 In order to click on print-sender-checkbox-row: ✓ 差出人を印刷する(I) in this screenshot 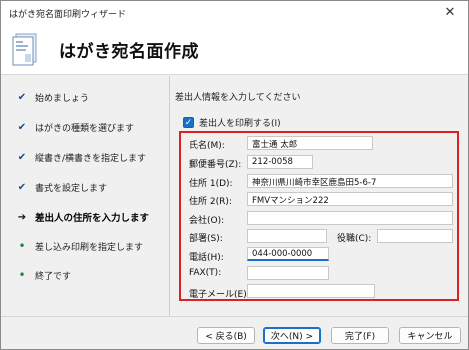, I will do `click(232, 122)`.